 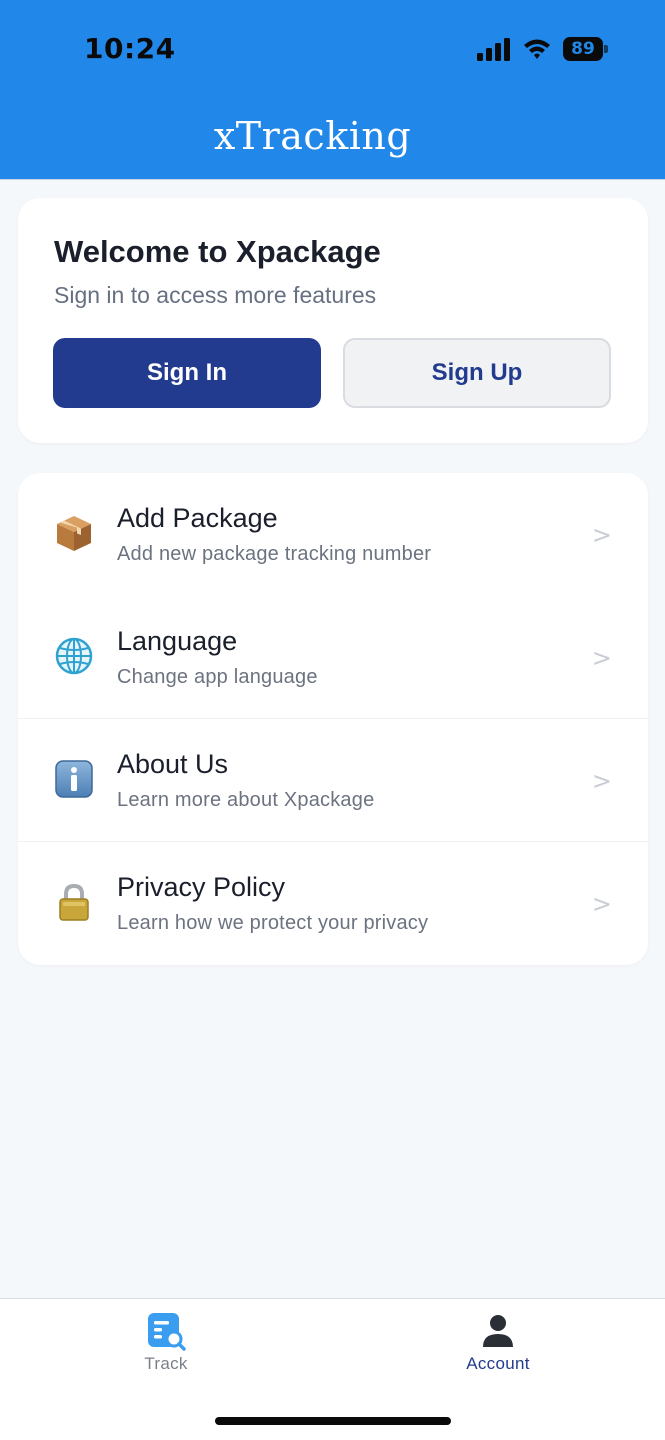 I want to click on tab-label: Track, so click(x=166, y=1363).